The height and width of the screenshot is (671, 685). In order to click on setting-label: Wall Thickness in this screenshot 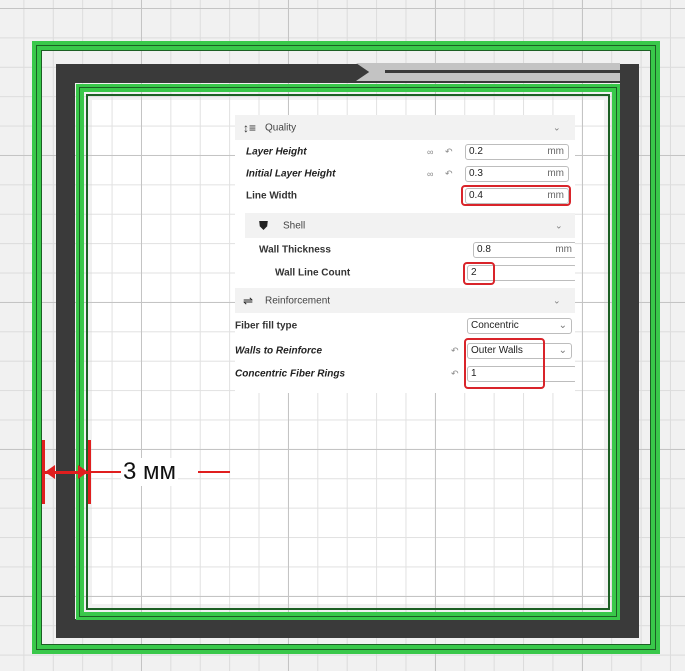, I will do `click(295, 250)`.